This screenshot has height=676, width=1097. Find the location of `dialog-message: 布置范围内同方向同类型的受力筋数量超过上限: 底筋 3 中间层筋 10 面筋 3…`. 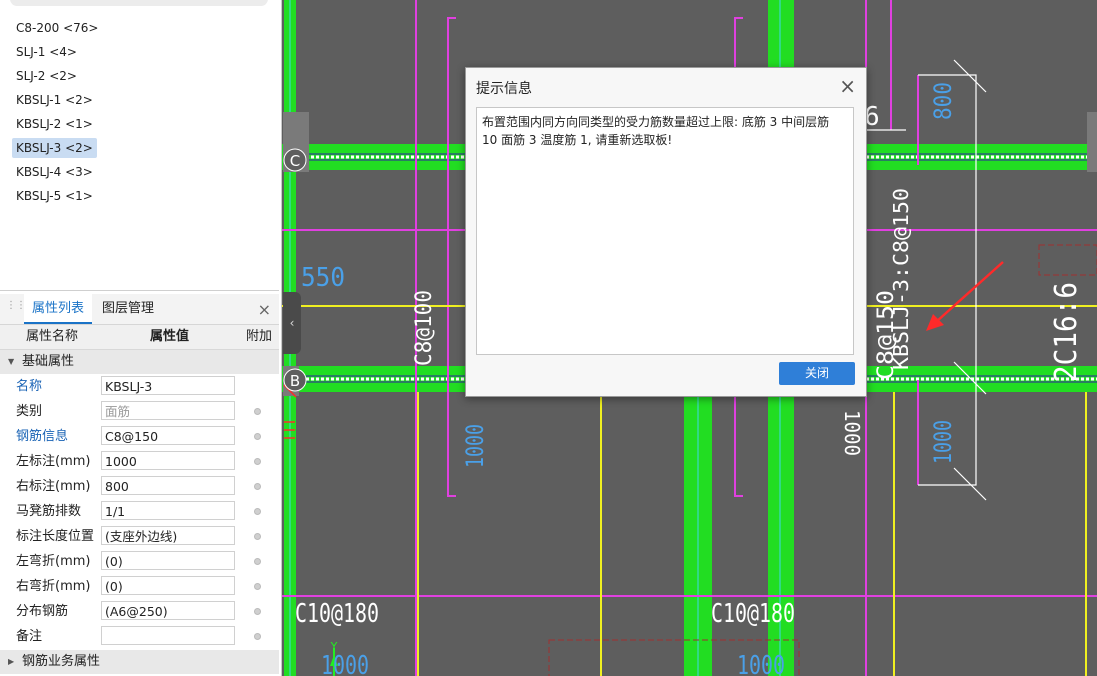

dialog-message: 布置范围内同方向同类型的受力筋数量超过上限: 底筋 3 中间层筋 10 面筋 3… is located at coordinates (665, 231).